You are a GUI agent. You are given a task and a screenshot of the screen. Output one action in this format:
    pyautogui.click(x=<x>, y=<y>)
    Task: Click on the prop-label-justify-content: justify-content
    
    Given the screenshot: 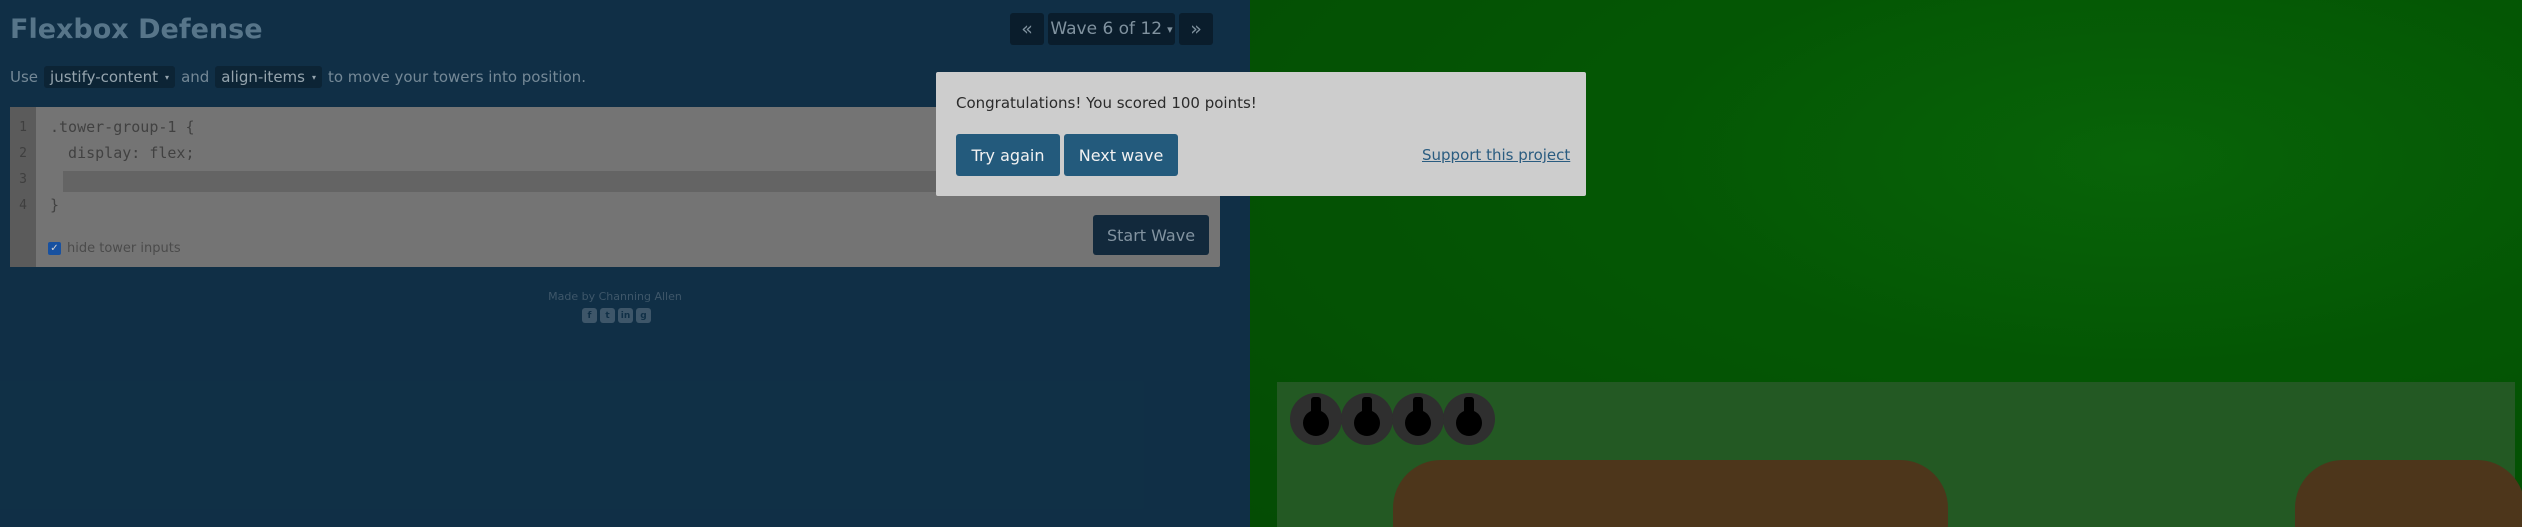 What is the action you would take?
    pyautogui.click(x=104, y=77)
    